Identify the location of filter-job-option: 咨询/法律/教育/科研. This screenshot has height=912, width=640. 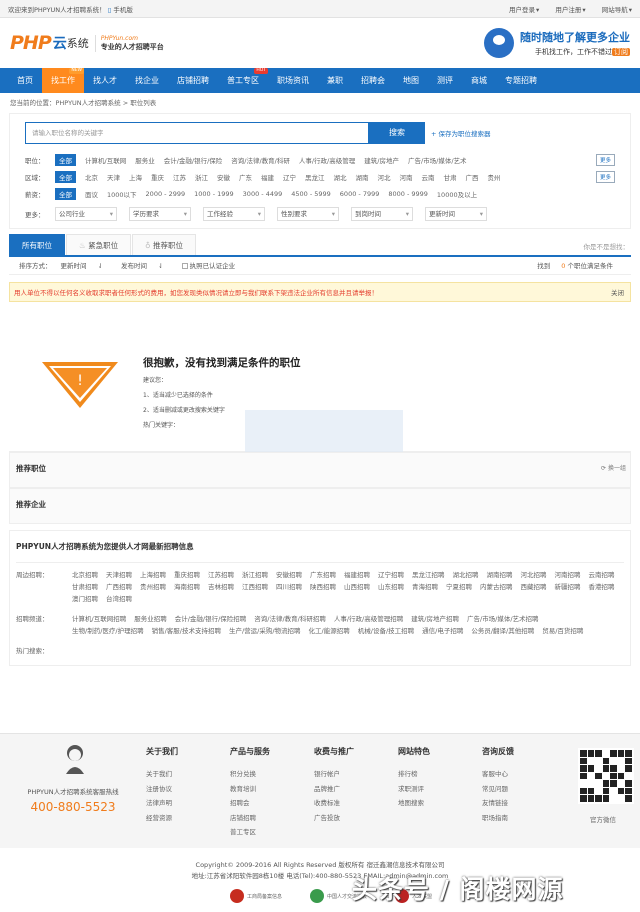
(260, 160).